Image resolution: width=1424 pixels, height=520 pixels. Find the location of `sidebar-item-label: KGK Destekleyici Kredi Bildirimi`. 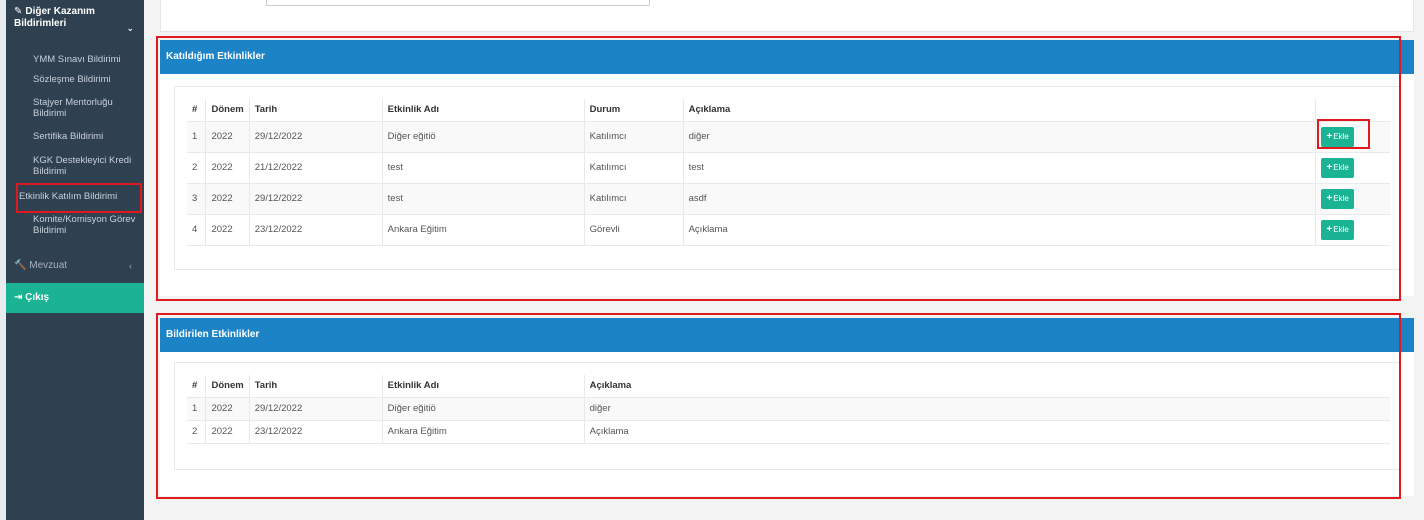

sidebar-item-label: KGK Destekleyici Kredi Bildirimi is located at coordinates (82, 166).